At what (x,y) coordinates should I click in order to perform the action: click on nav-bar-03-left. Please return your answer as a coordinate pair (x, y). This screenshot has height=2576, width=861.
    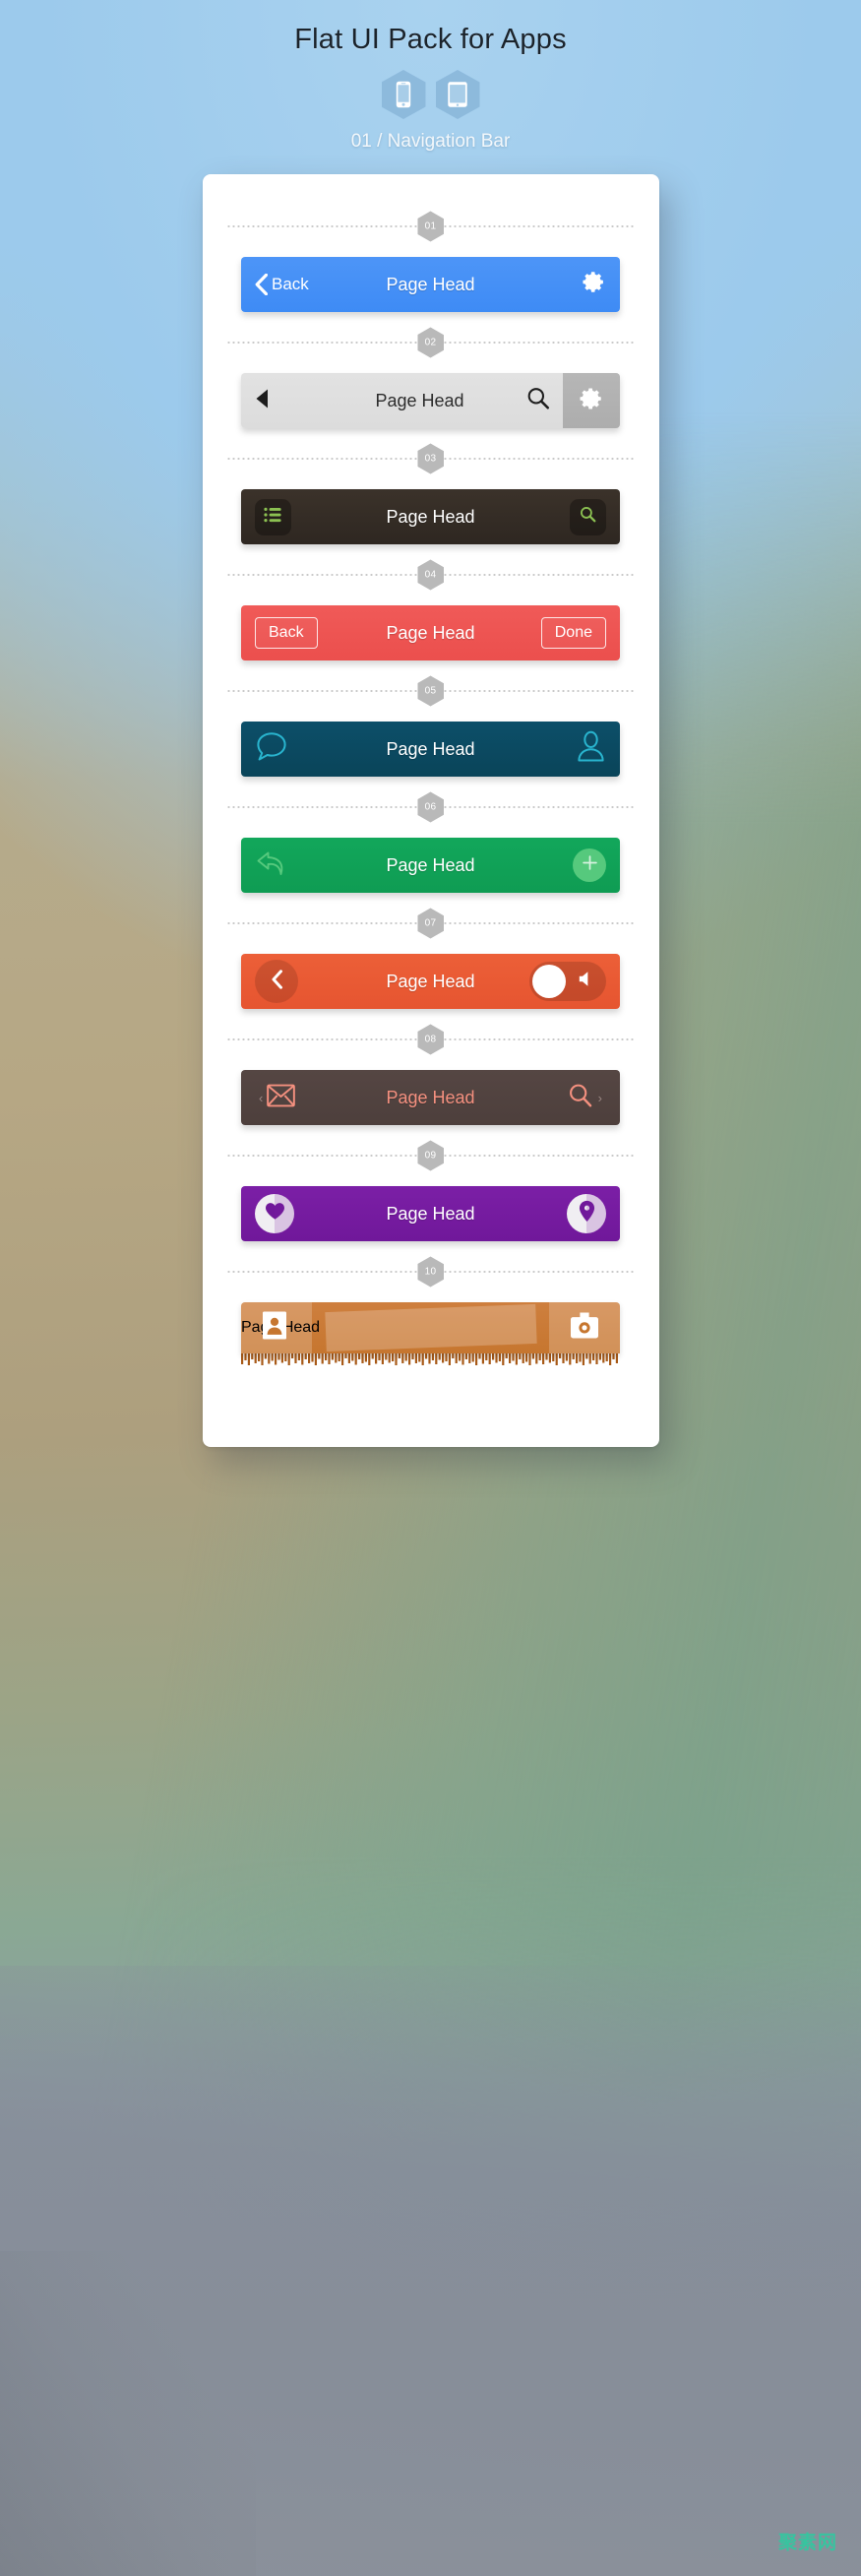
    Looking at the image, I should click on (284, 516).